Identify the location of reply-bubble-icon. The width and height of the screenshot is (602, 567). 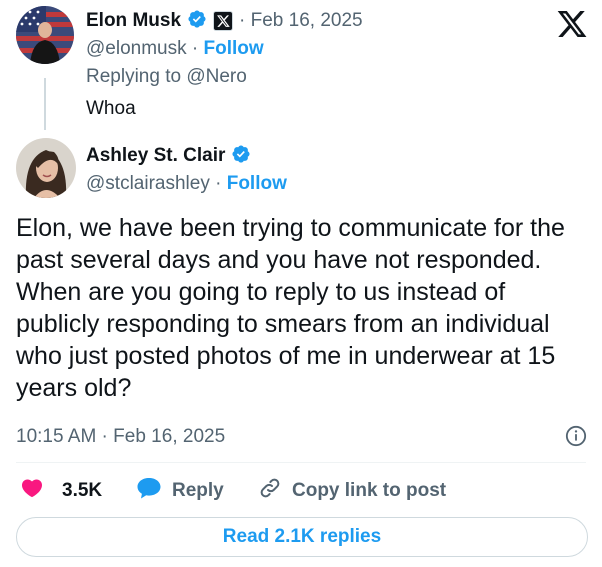
(149, 491).